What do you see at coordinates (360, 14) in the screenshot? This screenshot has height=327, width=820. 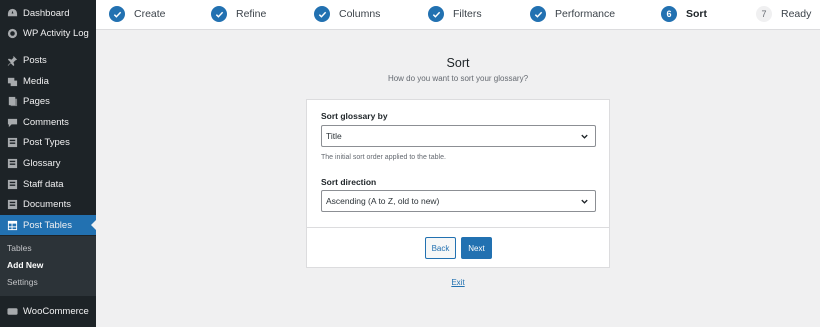 I see `step-label: Columns` at bounding box center [360, 14].